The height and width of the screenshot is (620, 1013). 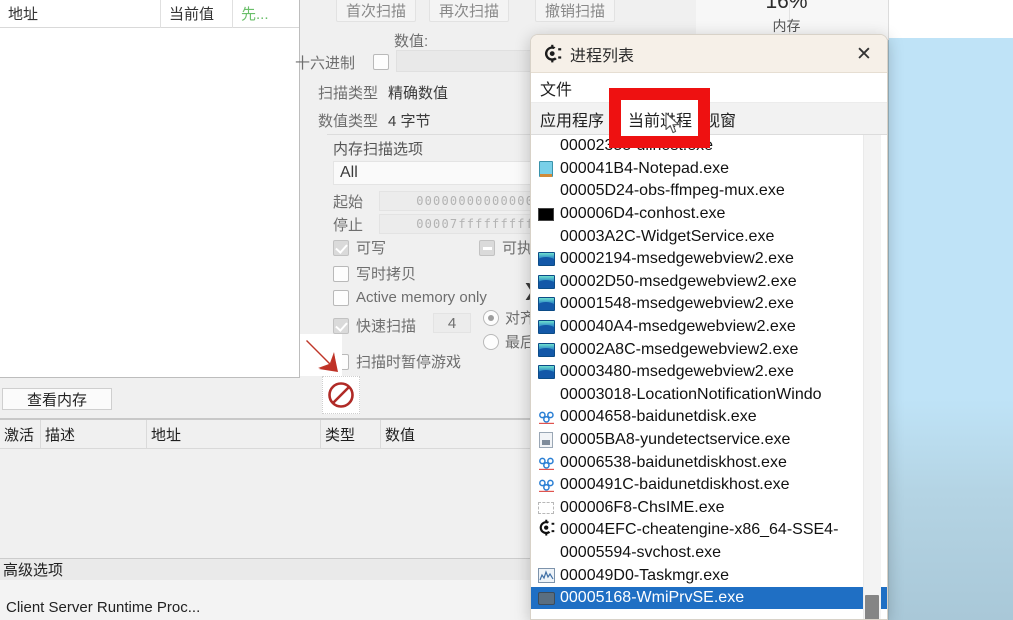 I want to click on process-list-item: 000040A4-msedgewebview2.exe, so click(x=709, y=327).